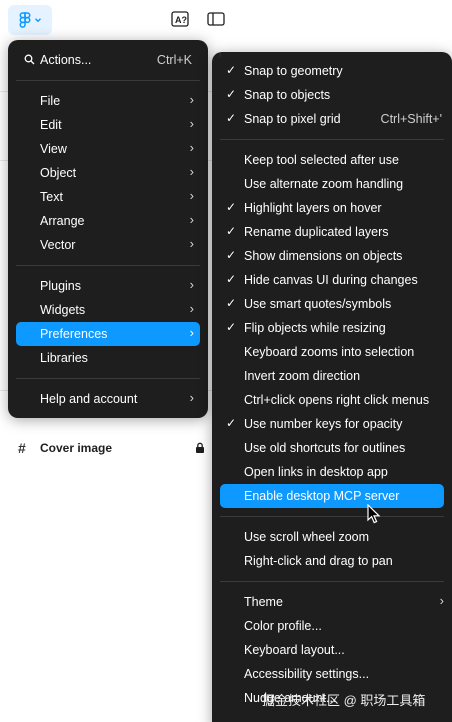 This screenshot has height=722, width=452. What do you see at coordinates (302, 376) in the screenshot?
I see `menu-item-label: Invert zoom direction` at bounding box center [302, 376].